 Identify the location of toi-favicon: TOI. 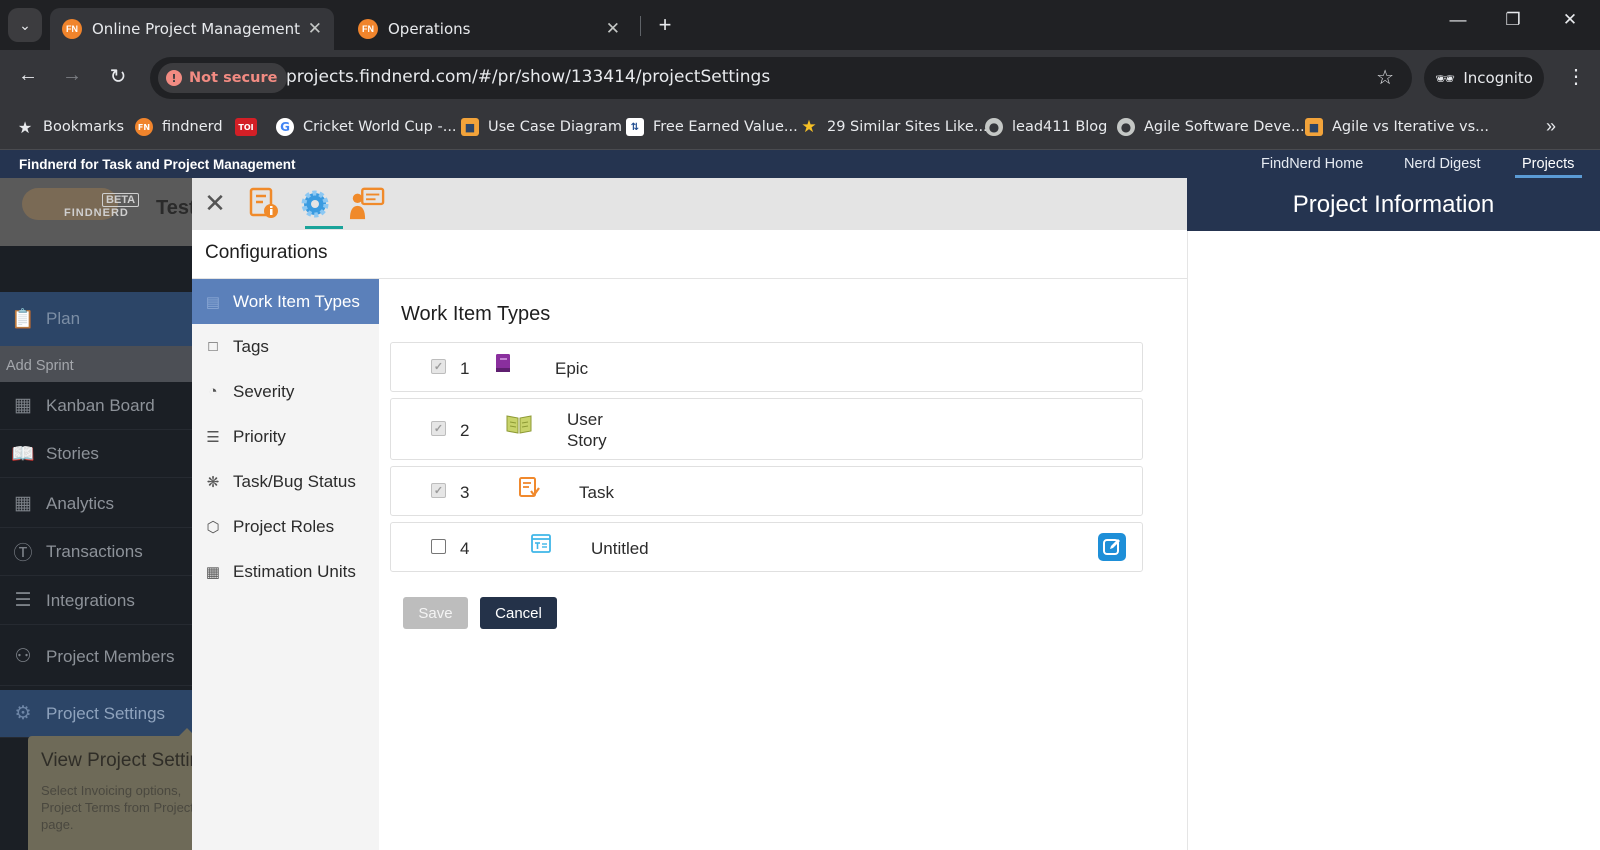
(246, 127).